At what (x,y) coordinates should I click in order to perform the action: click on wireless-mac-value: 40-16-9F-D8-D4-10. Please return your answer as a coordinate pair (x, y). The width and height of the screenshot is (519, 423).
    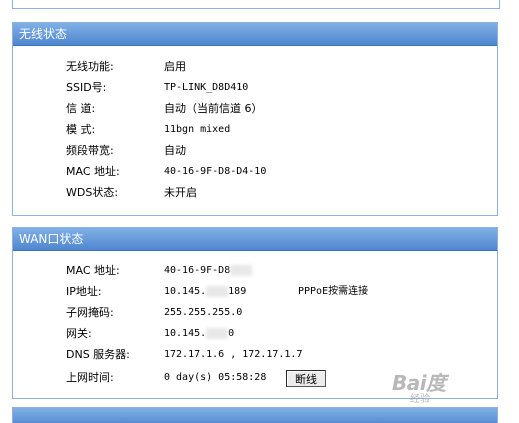
    Looking at the image, I should click on (215, 171).